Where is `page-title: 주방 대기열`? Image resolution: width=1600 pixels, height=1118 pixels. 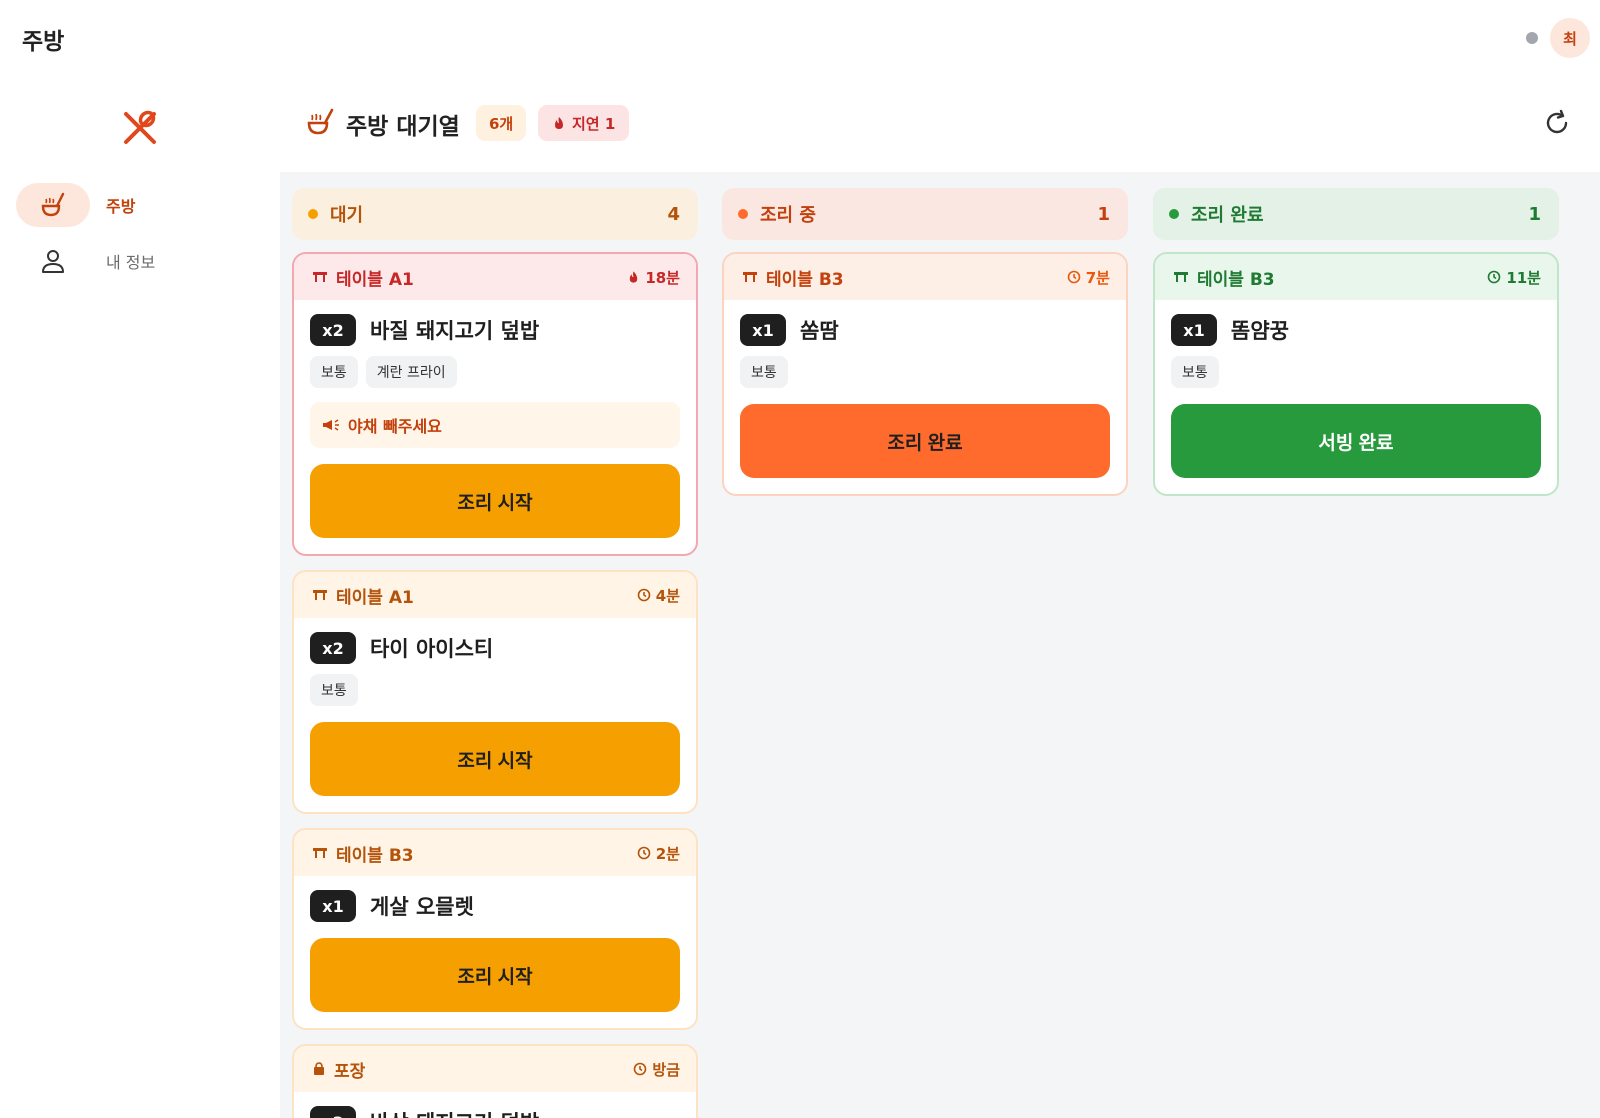 page-title: 주방 대기열 is located at coordinates (403, 127).